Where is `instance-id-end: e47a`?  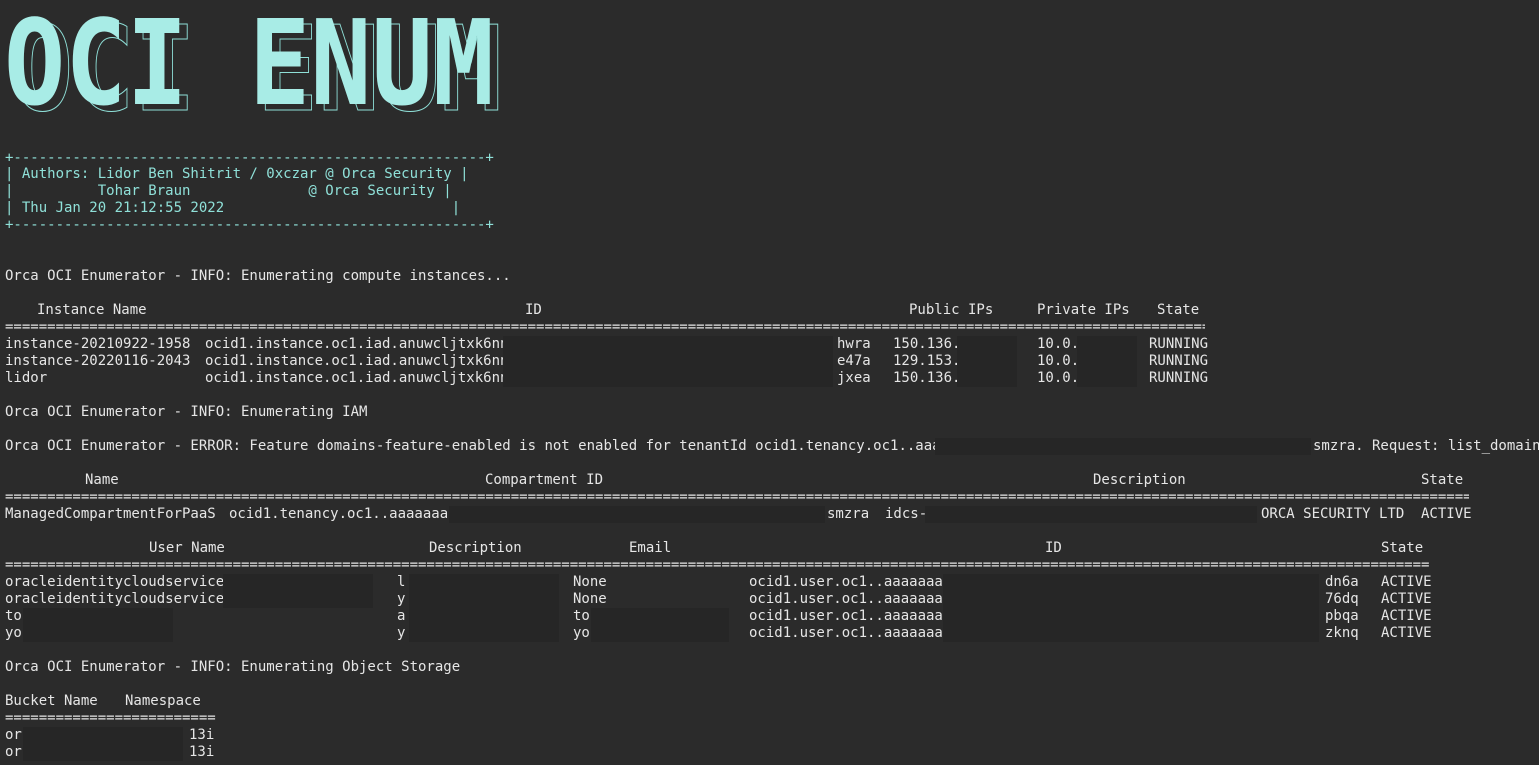
instance-id-end: e47a is located at coordinates (854, 361).